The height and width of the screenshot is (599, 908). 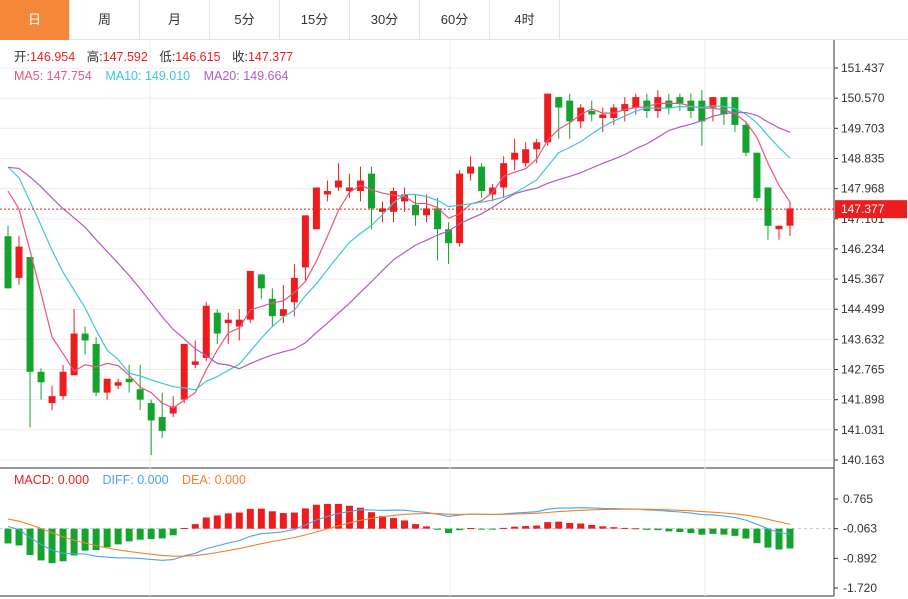 What do you see at coordinates (525, 20) in the screenshot?
I see `tab-7: 4时` at bounding box center [525, 20].